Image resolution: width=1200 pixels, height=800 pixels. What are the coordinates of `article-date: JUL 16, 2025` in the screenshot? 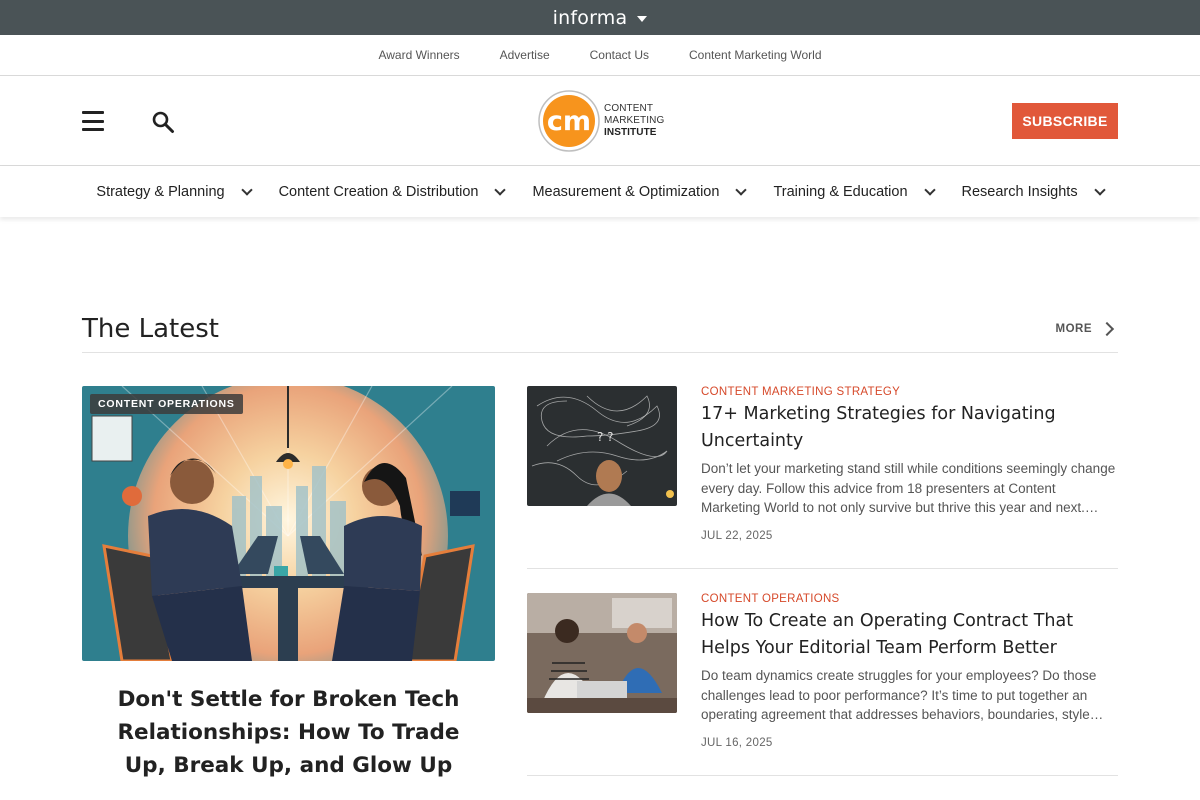 It's located at (737, 742).